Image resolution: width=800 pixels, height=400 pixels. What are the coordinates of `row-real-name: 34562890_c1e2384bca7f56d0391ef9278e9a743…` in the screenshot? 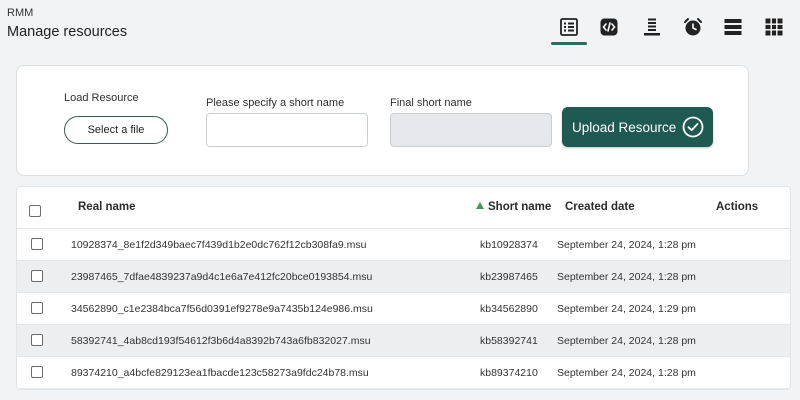 It's located at (222, 309).